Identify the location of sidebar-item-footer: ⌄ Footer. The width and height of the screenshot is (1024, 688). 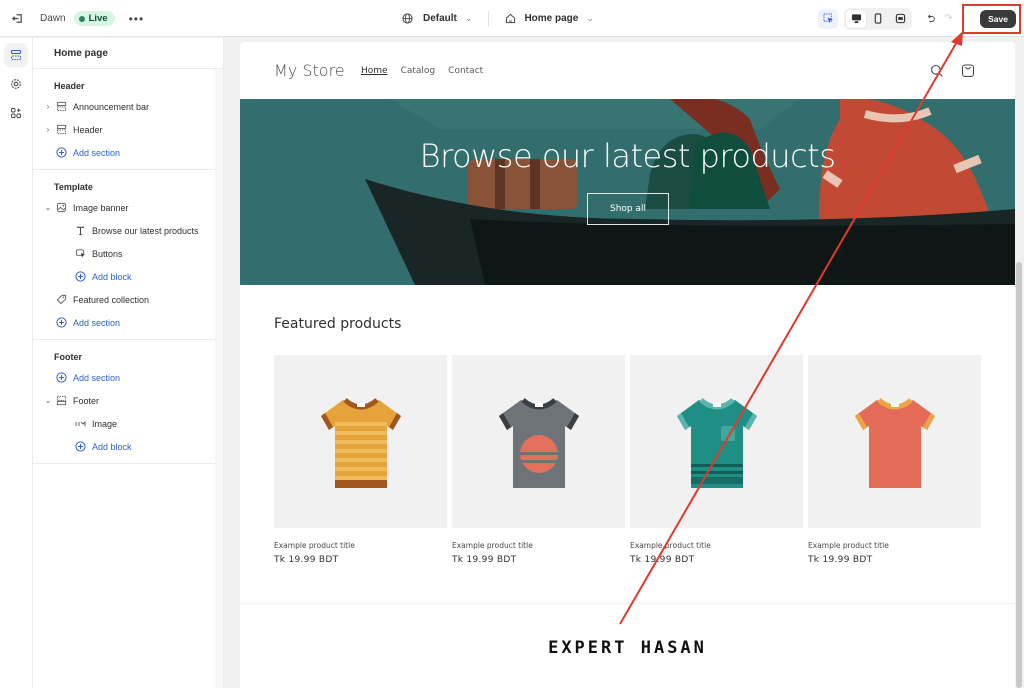
(128, 400).